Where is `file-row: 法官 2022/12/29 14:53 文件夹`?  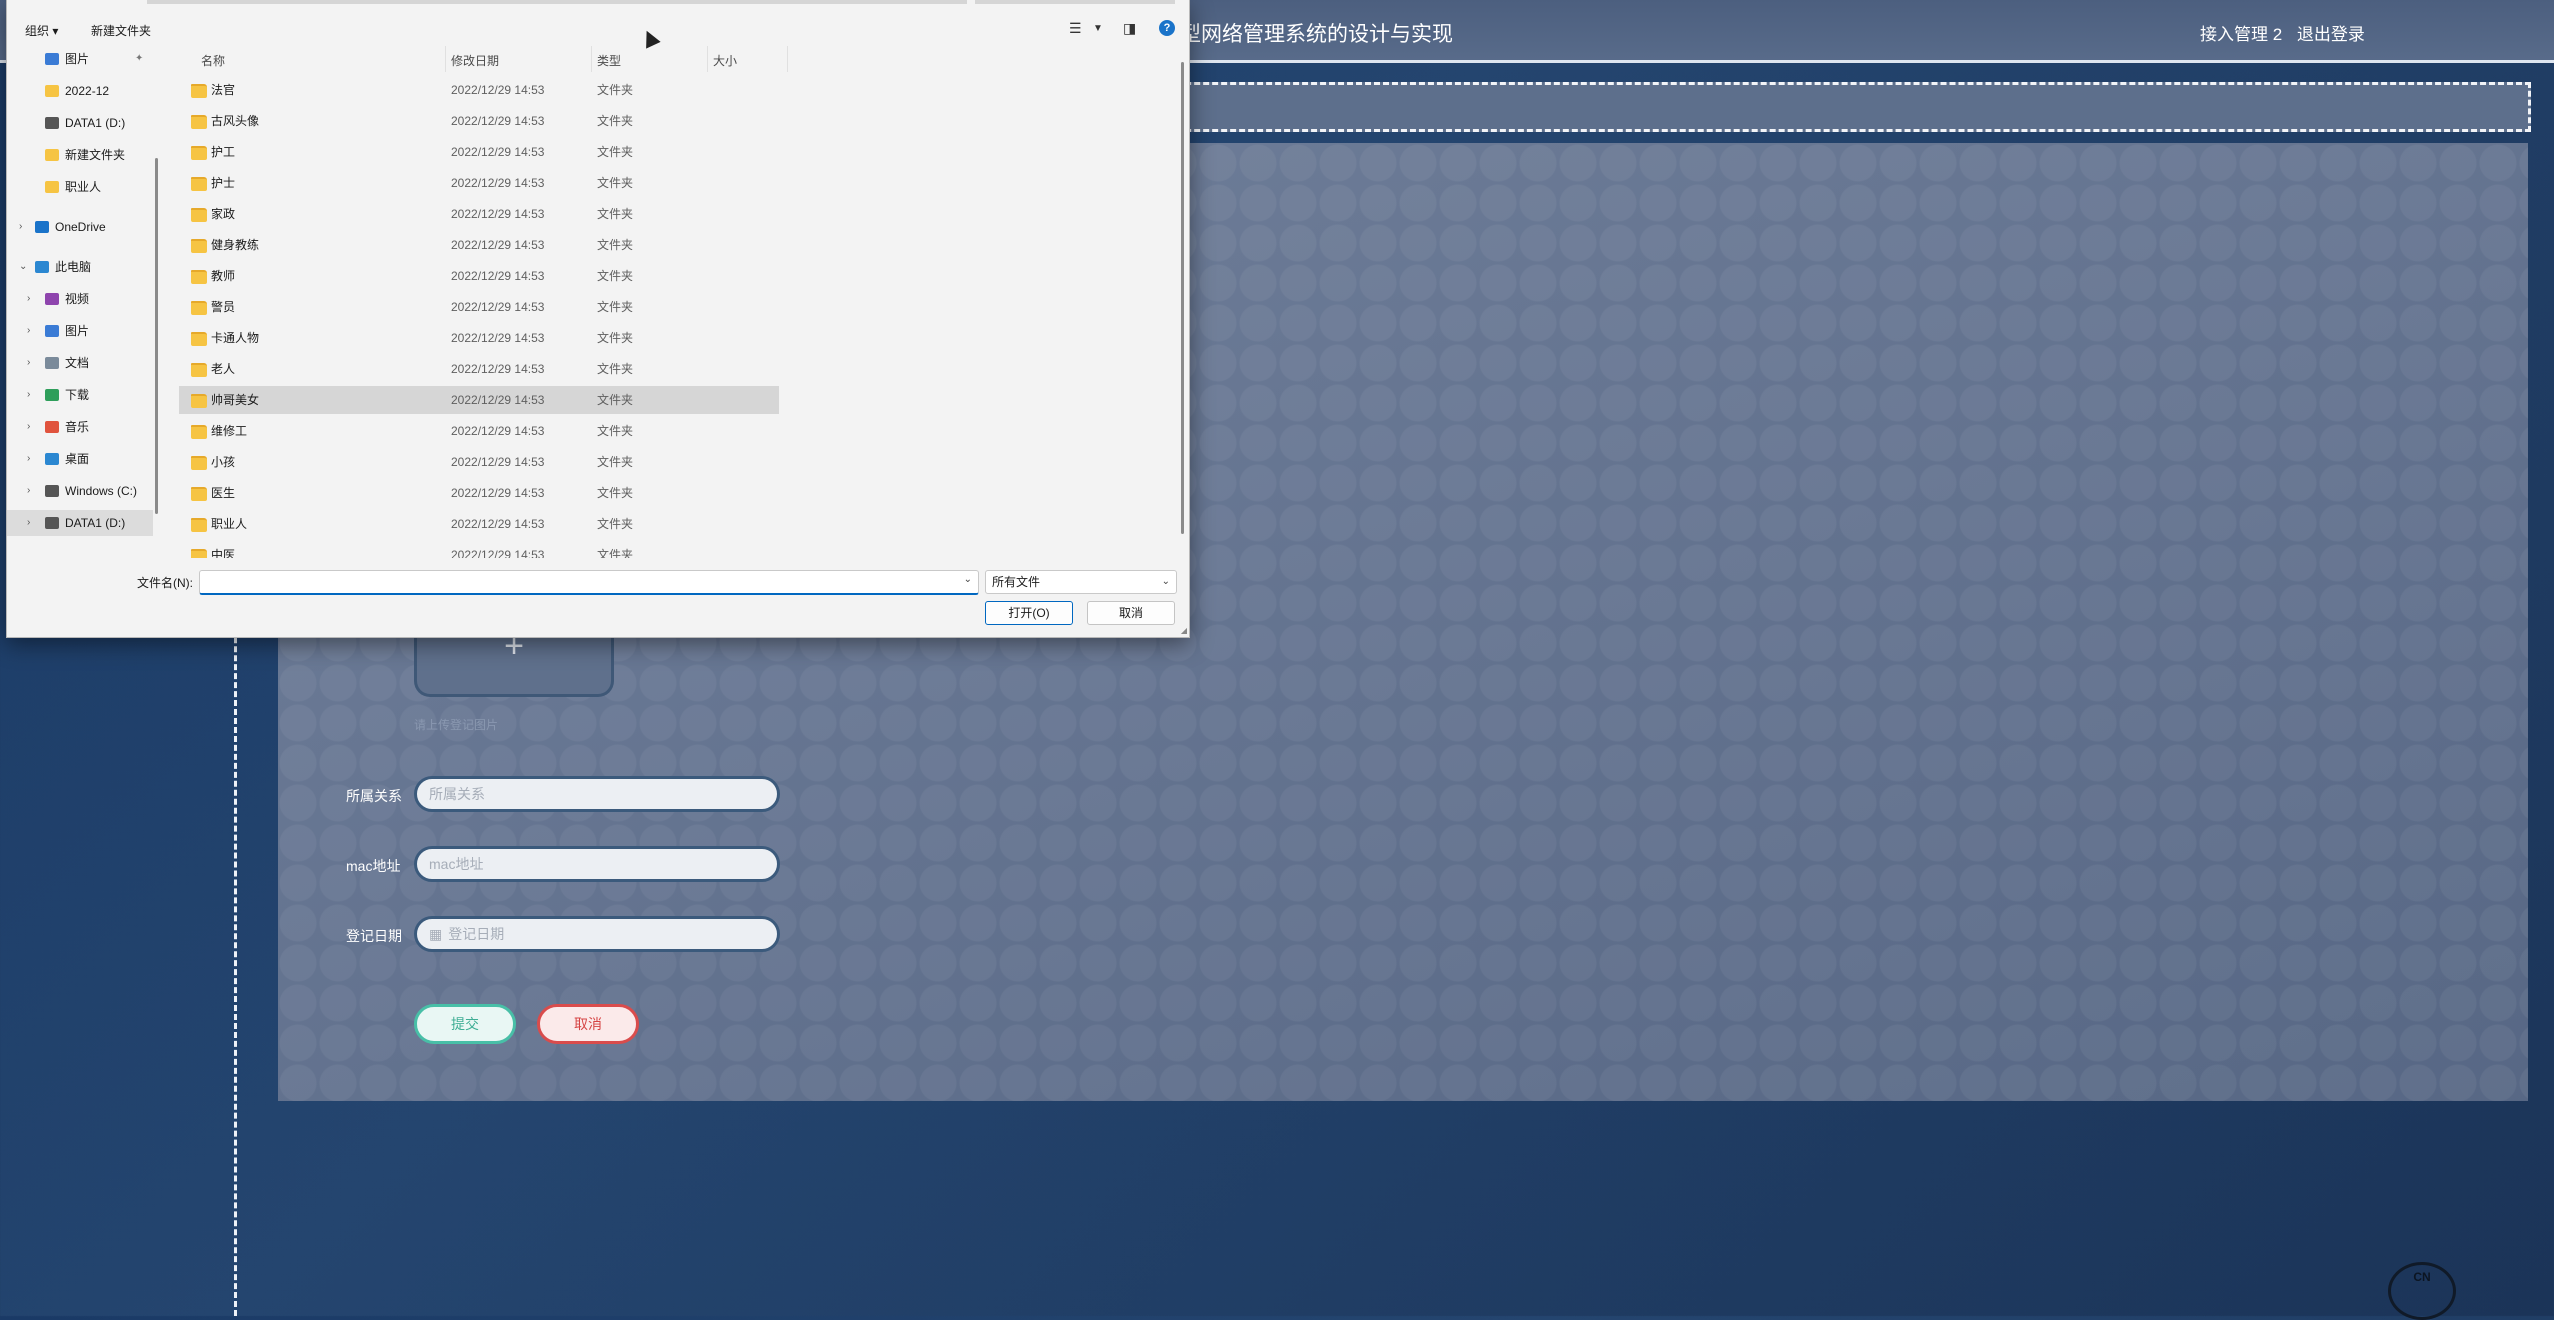
file-row: 法官 2022/12/29 14:53 文件夹 is located at coordinates (479, 90).